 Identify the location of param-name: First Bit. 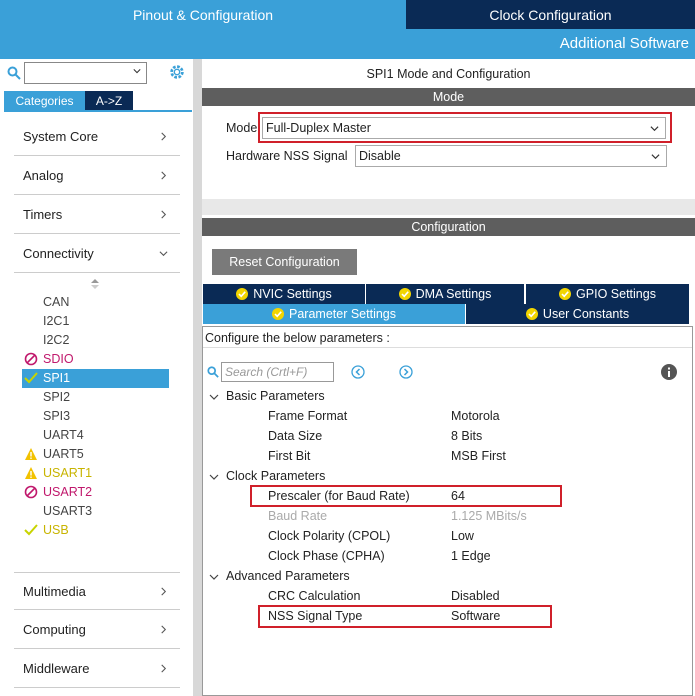
(289, 456).